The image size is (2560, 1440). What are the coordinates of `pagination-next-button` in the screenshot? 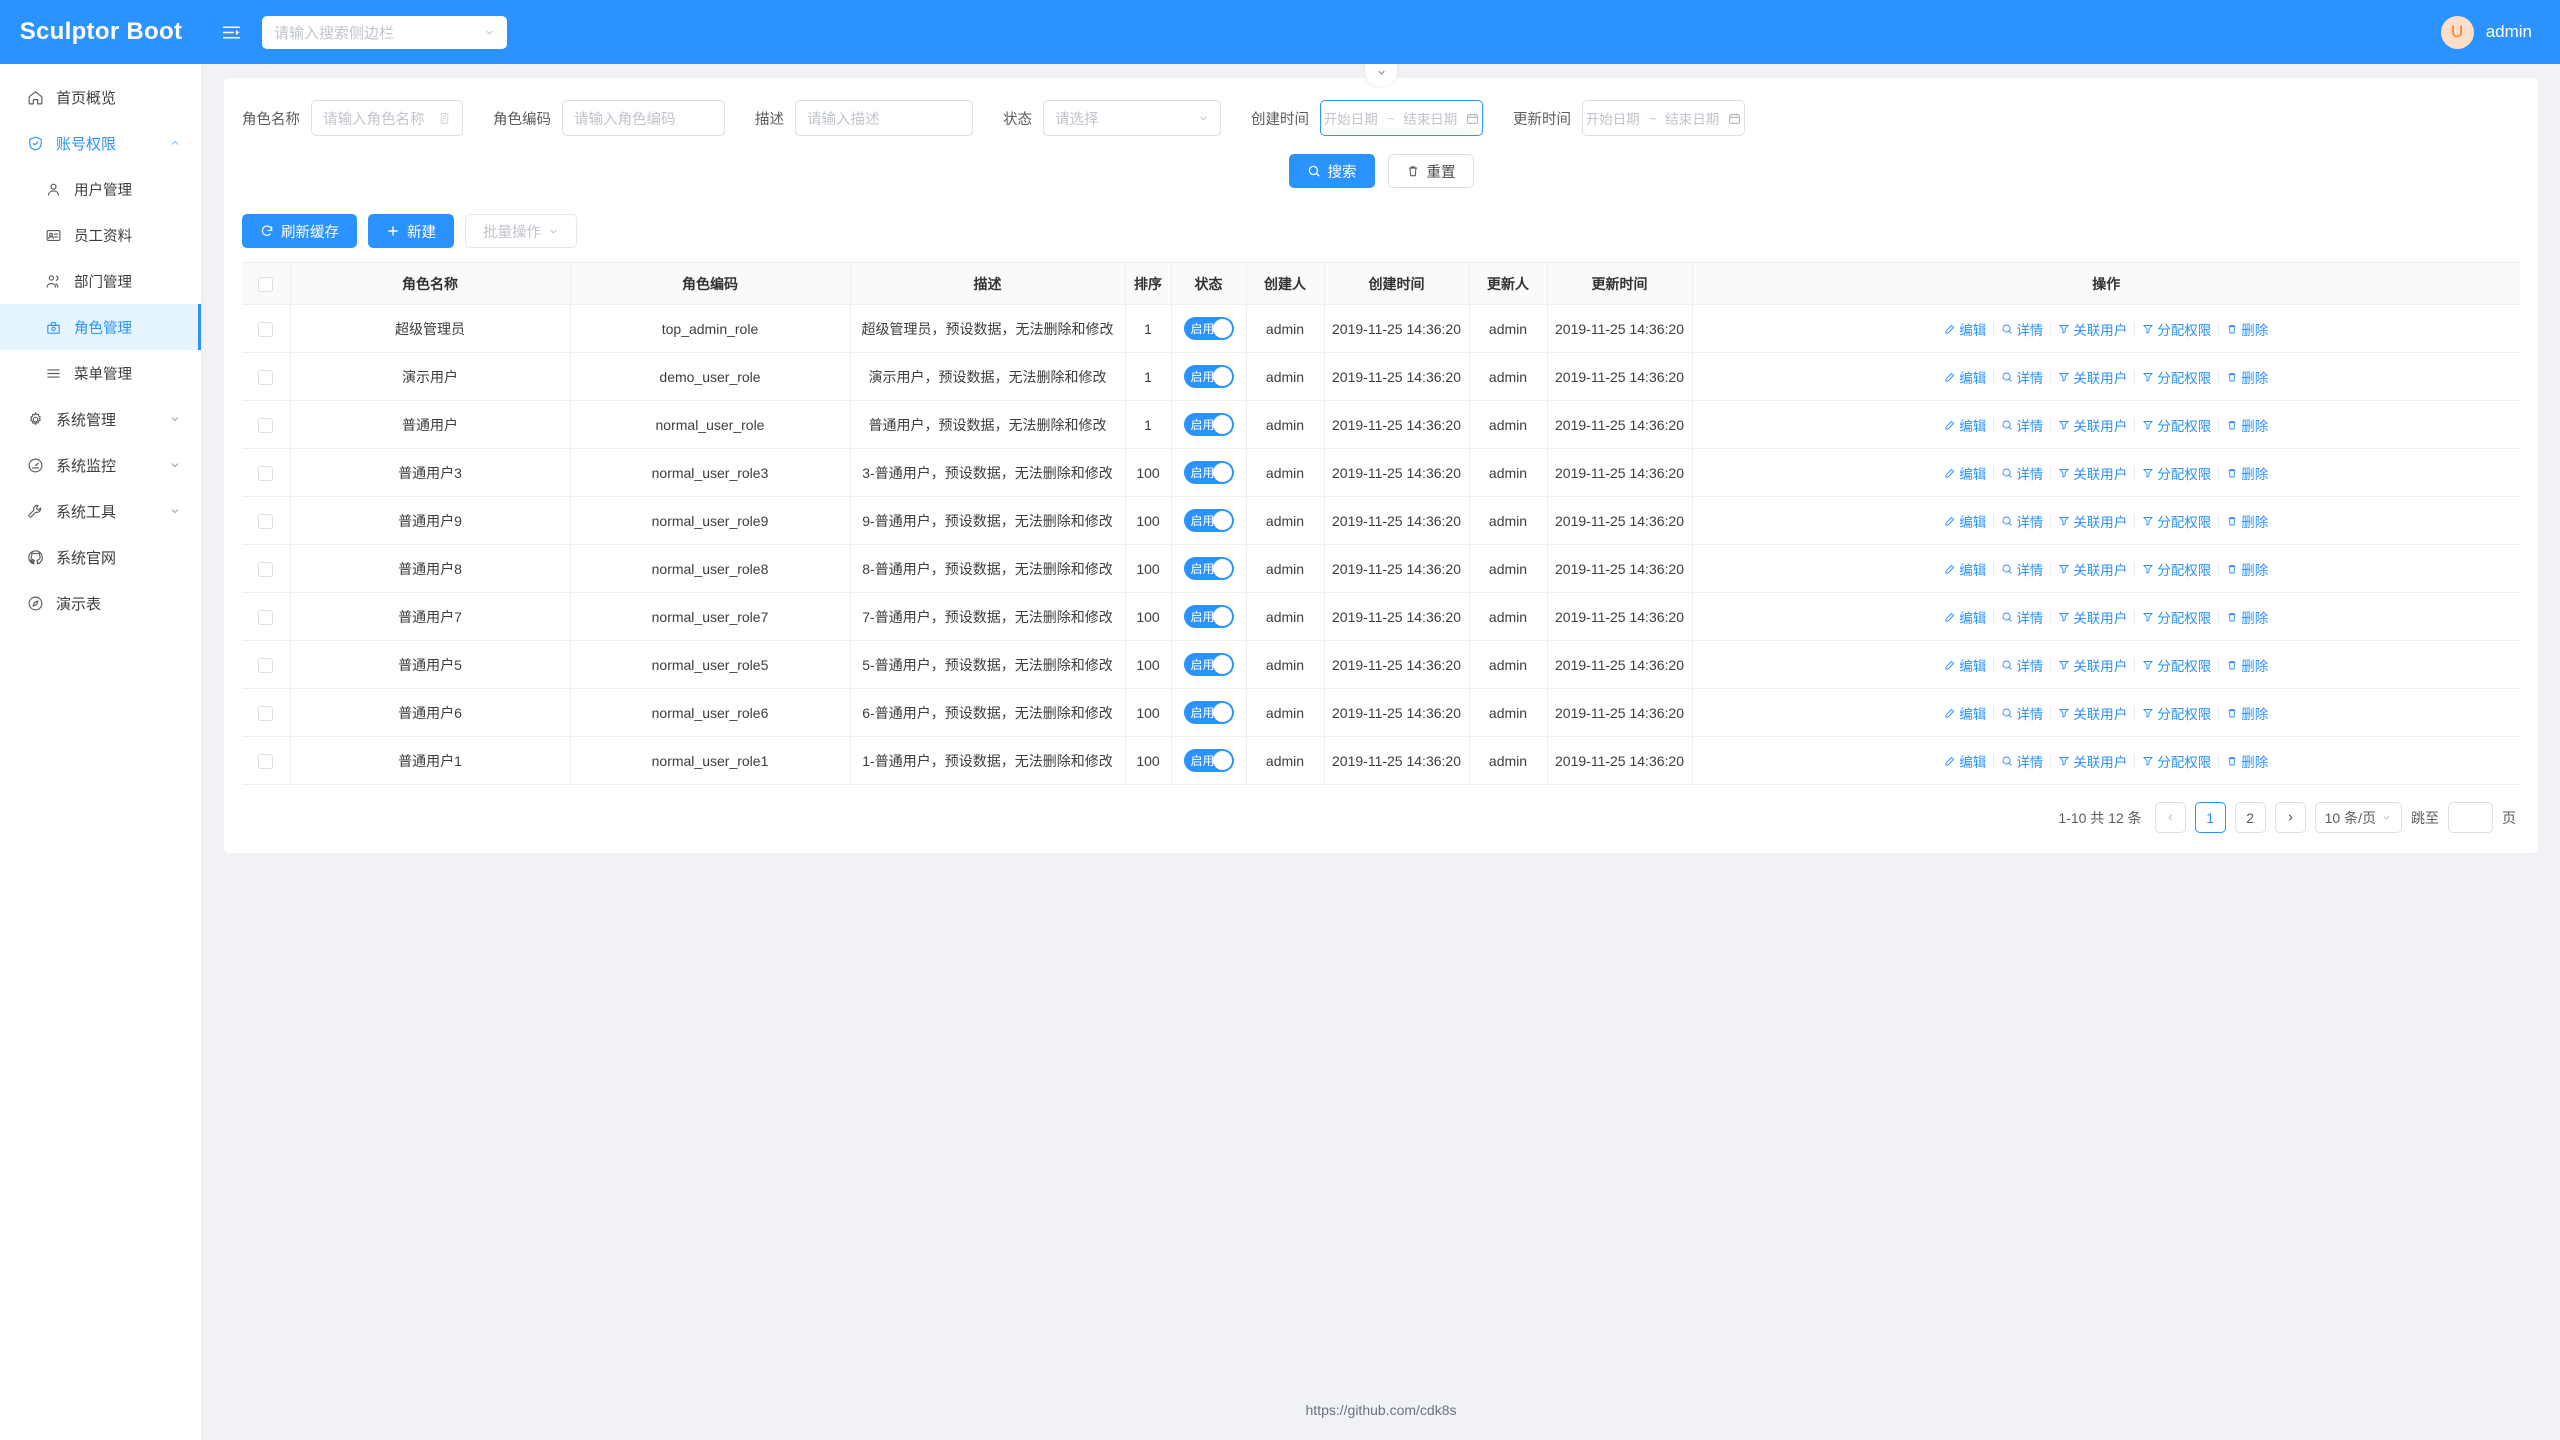 It's located at (2290, 817).